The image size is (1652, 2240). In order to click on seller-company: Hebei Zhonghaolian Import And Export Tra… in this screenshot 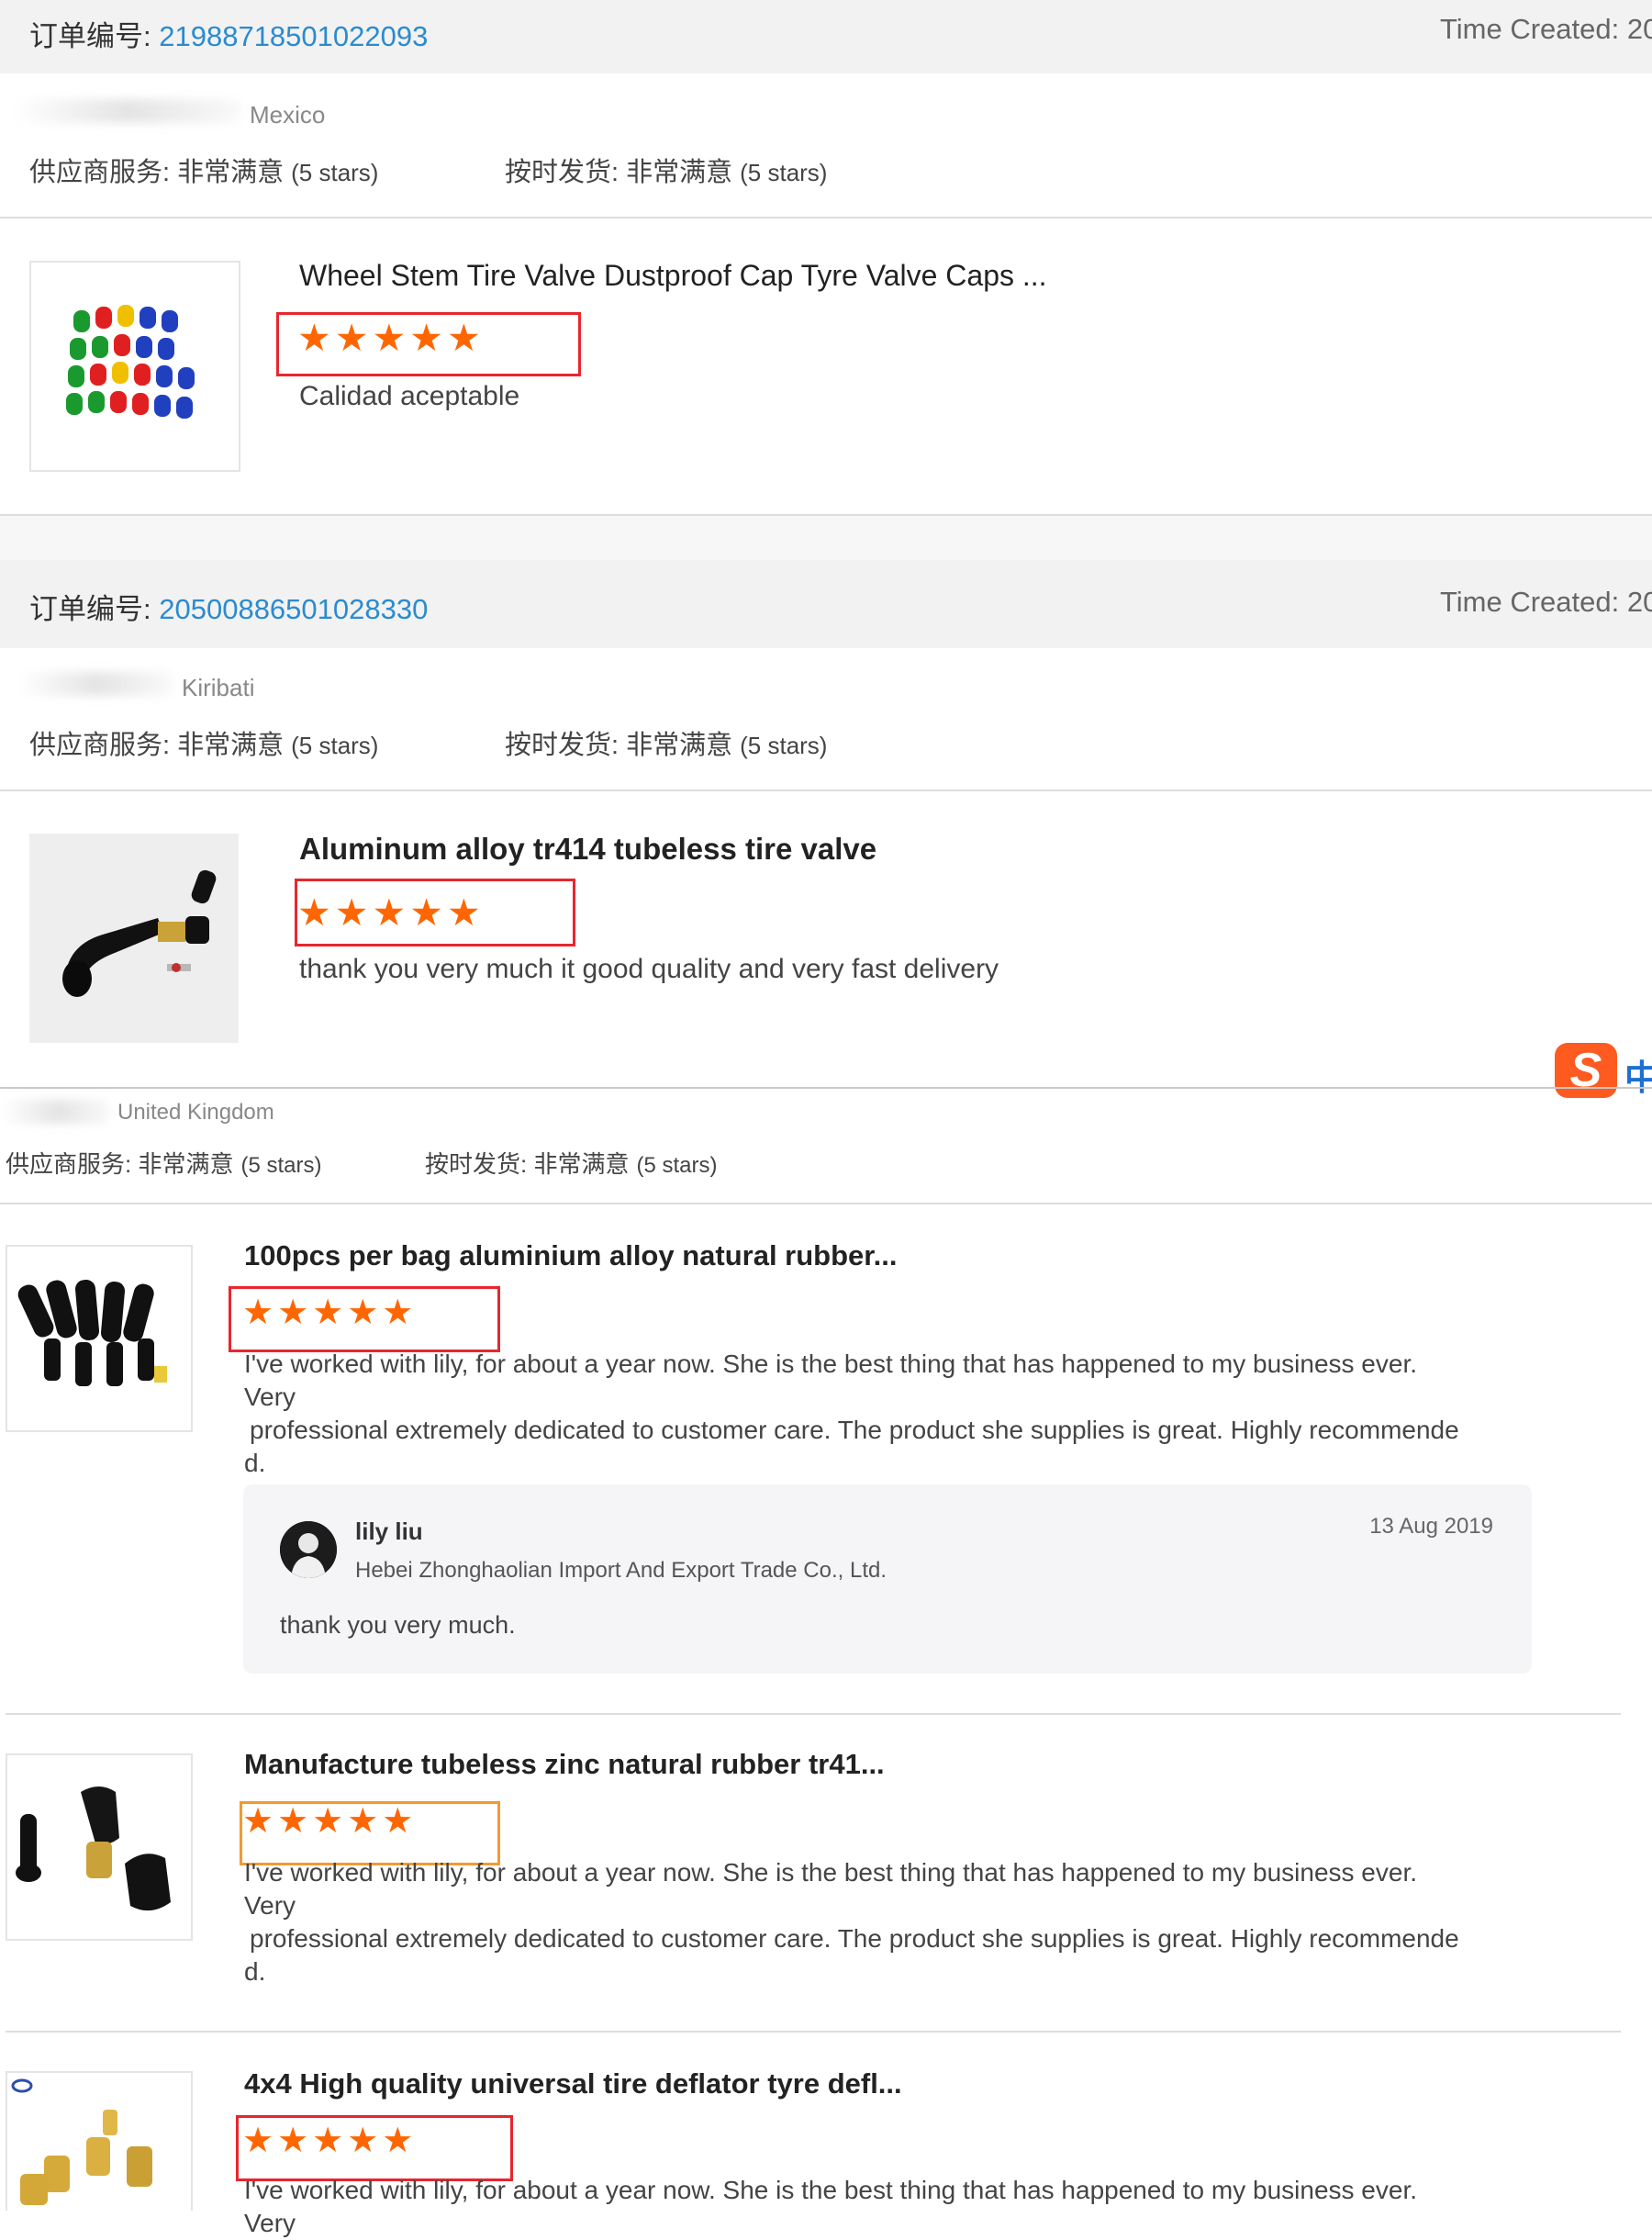, I will do `click(621, 1570)`.